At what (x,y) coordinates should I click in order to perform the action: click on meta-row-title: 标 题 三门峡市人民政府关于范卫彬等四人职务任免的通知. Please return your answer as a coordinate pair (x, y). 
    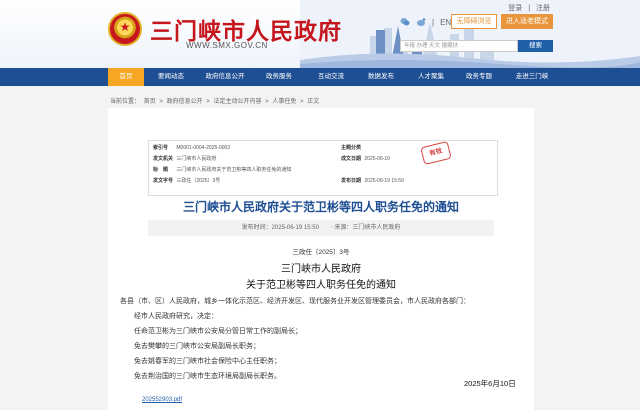
    Looking at the image, I should click on (220, 170).